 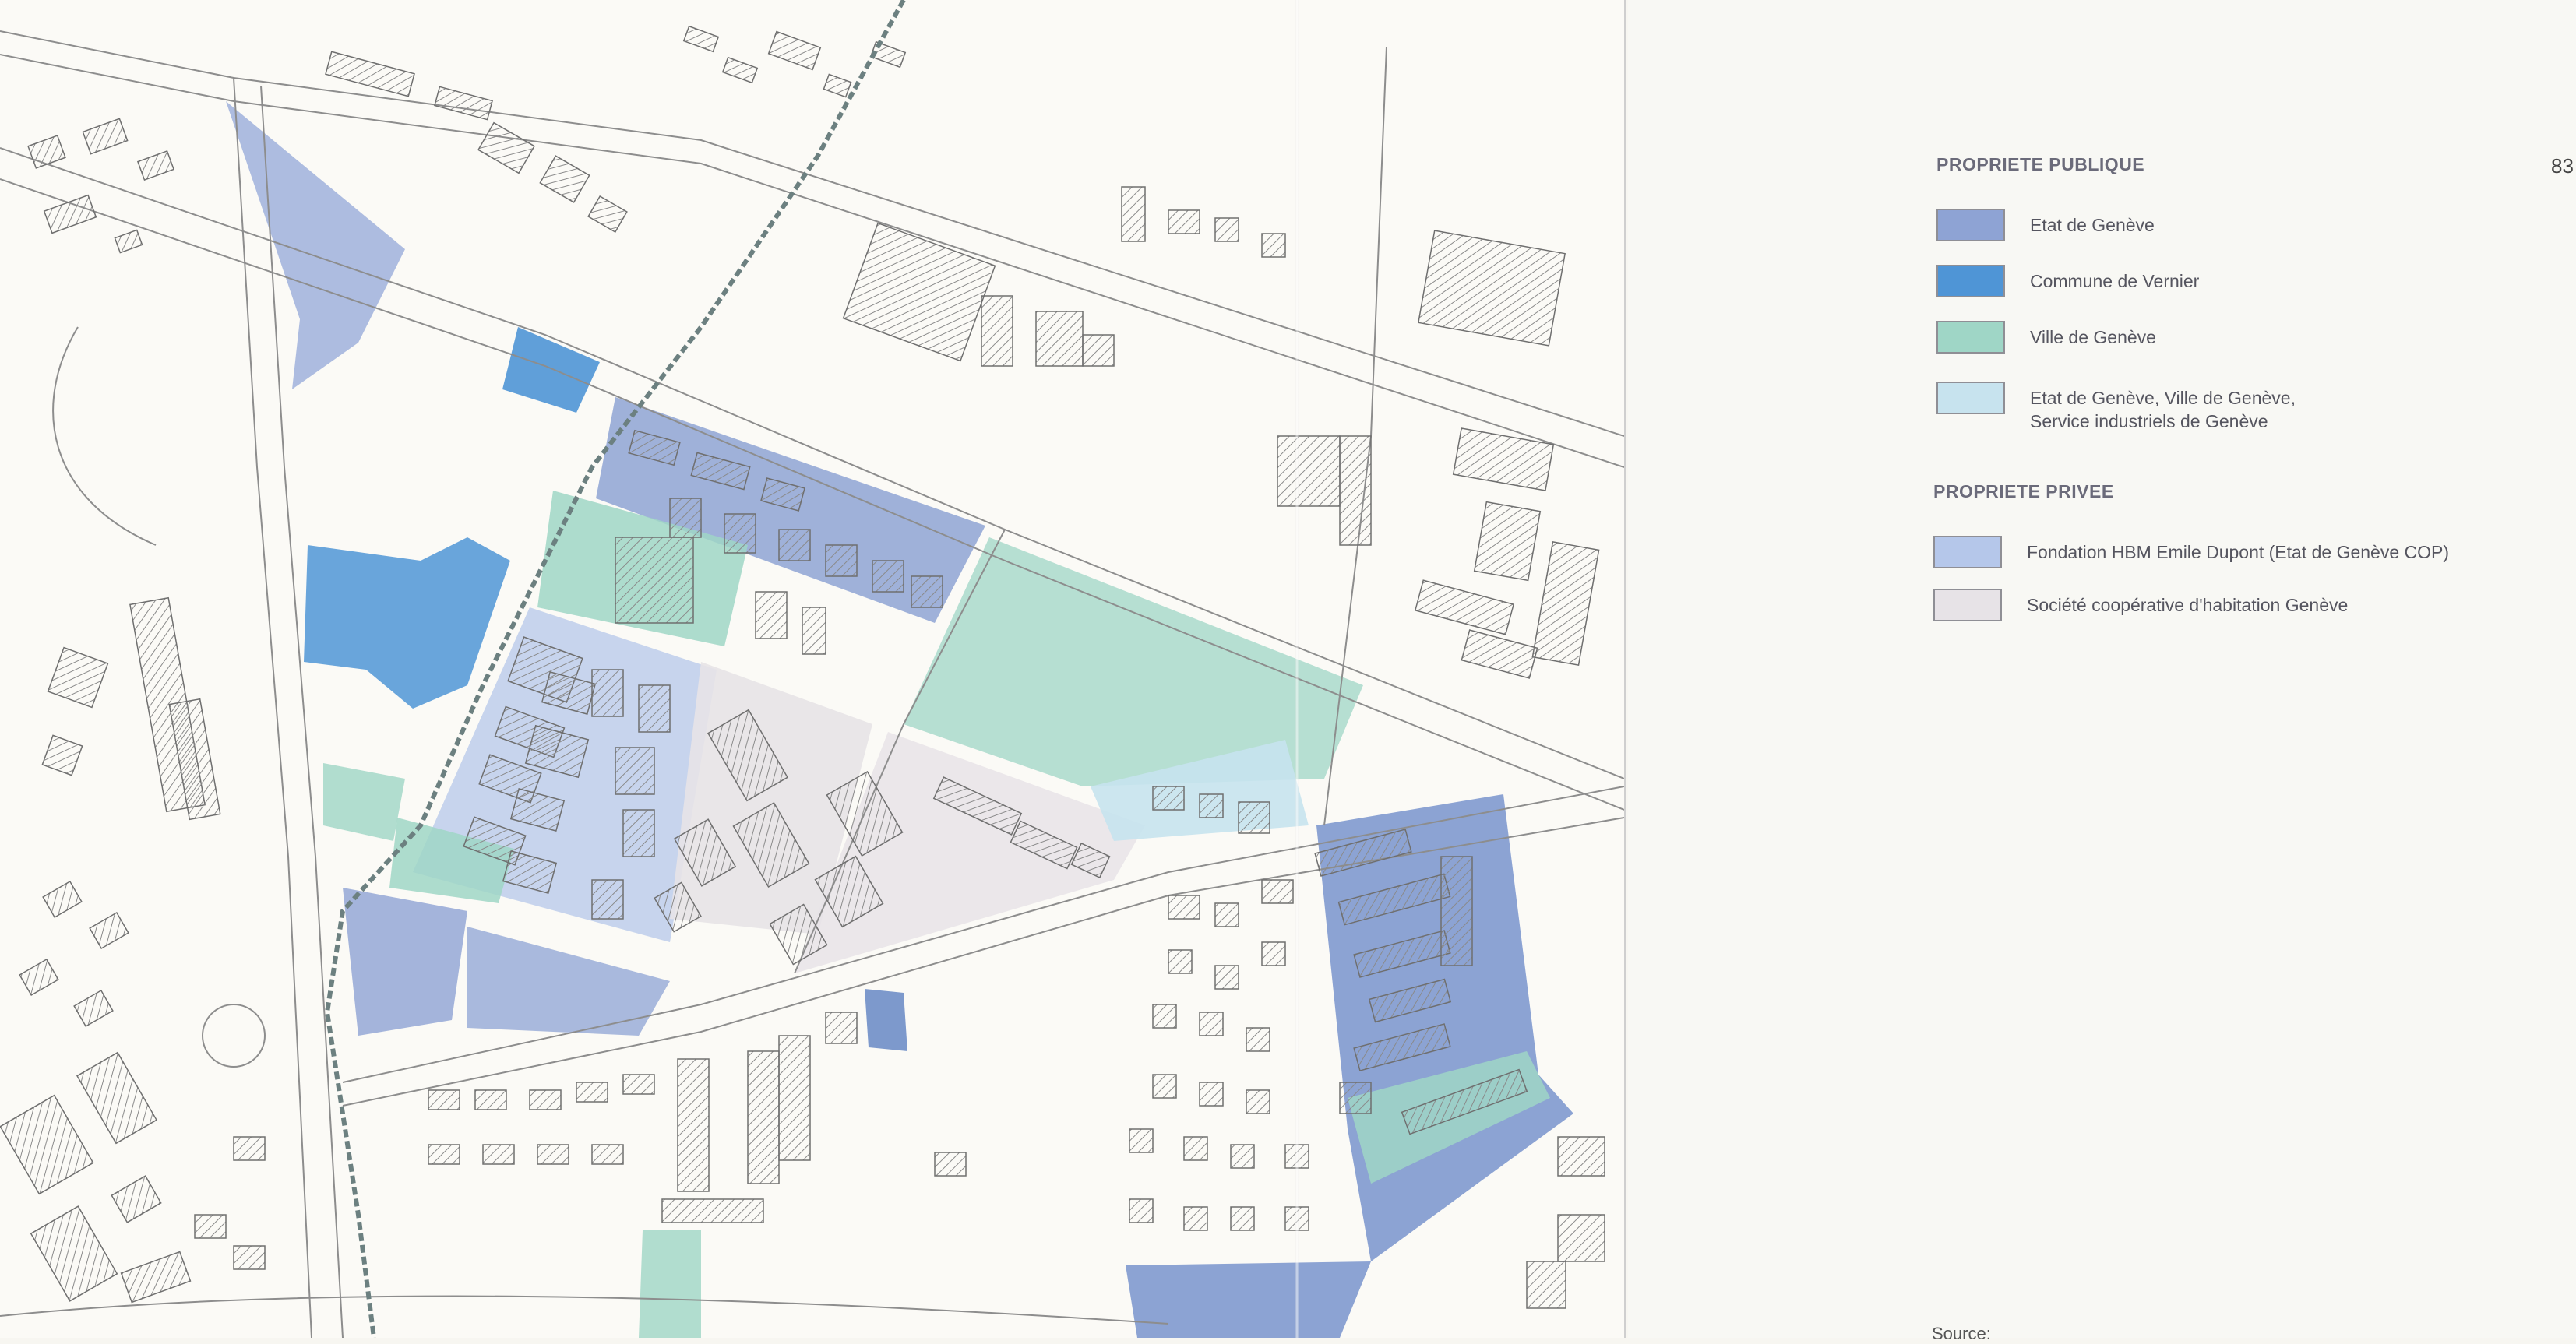 What do you see at coordinates (364, 802) in the screenshot?
I see `zone-ville-green-small` at bounding box center [364, 802].